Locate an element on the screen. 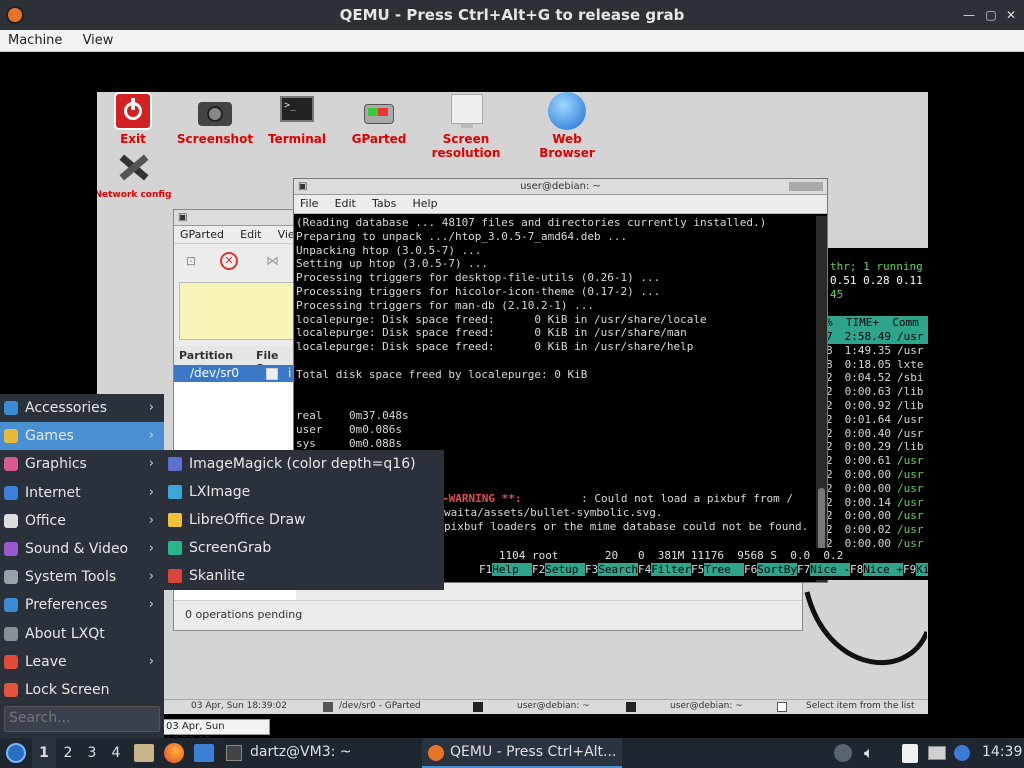 The width and height of the screenshot is (1024, 768). desktop-icon-terminal: >_ Terminal is located at coordinates (297, 119).